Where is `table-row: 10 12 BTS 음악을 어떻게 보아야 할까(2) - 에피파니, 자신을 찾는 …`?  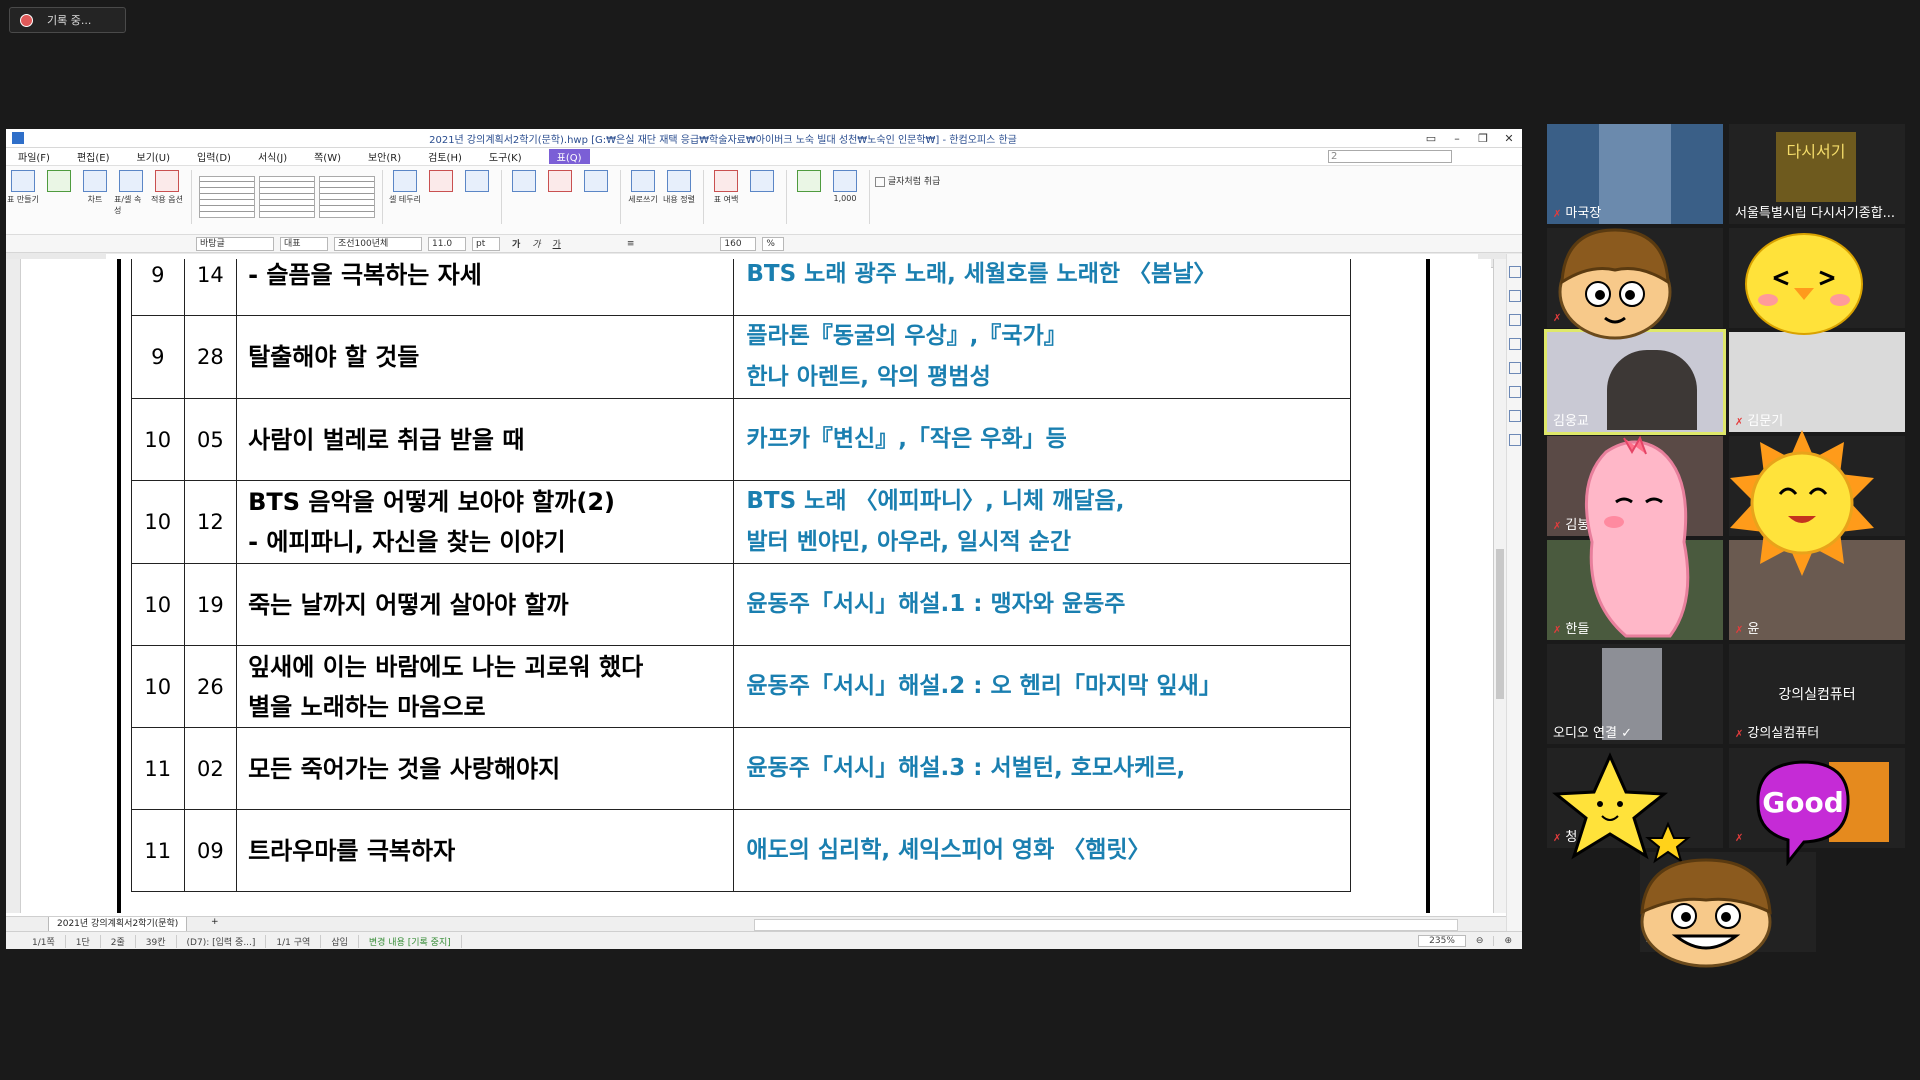
table-row: 10 12 BTS 음악을 어떻게 보아야 할까(2) - 에피파니, 자신을 찾는 … is located at coordinates (741, 522).